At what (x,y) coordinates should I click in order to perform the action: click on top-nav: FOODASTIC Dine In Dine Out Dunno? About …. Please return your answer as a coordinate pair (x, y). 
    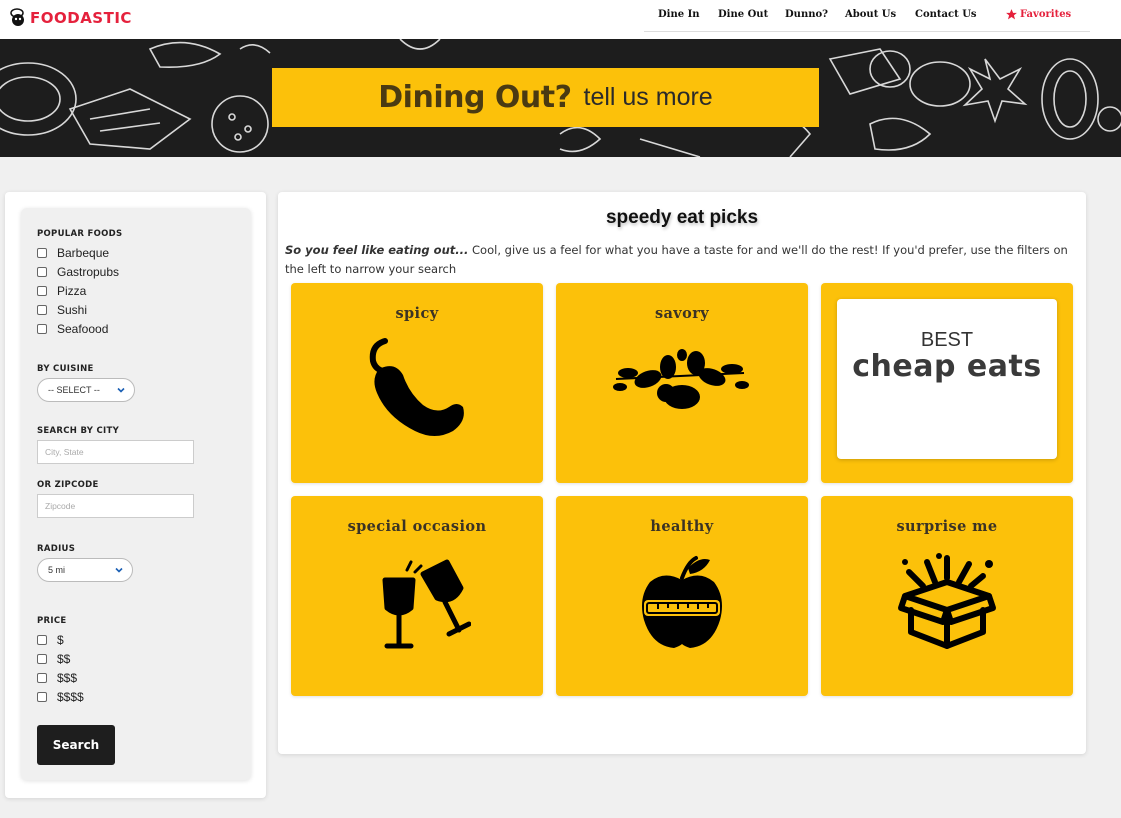
    Looking at the image, I should click on (560, 19).